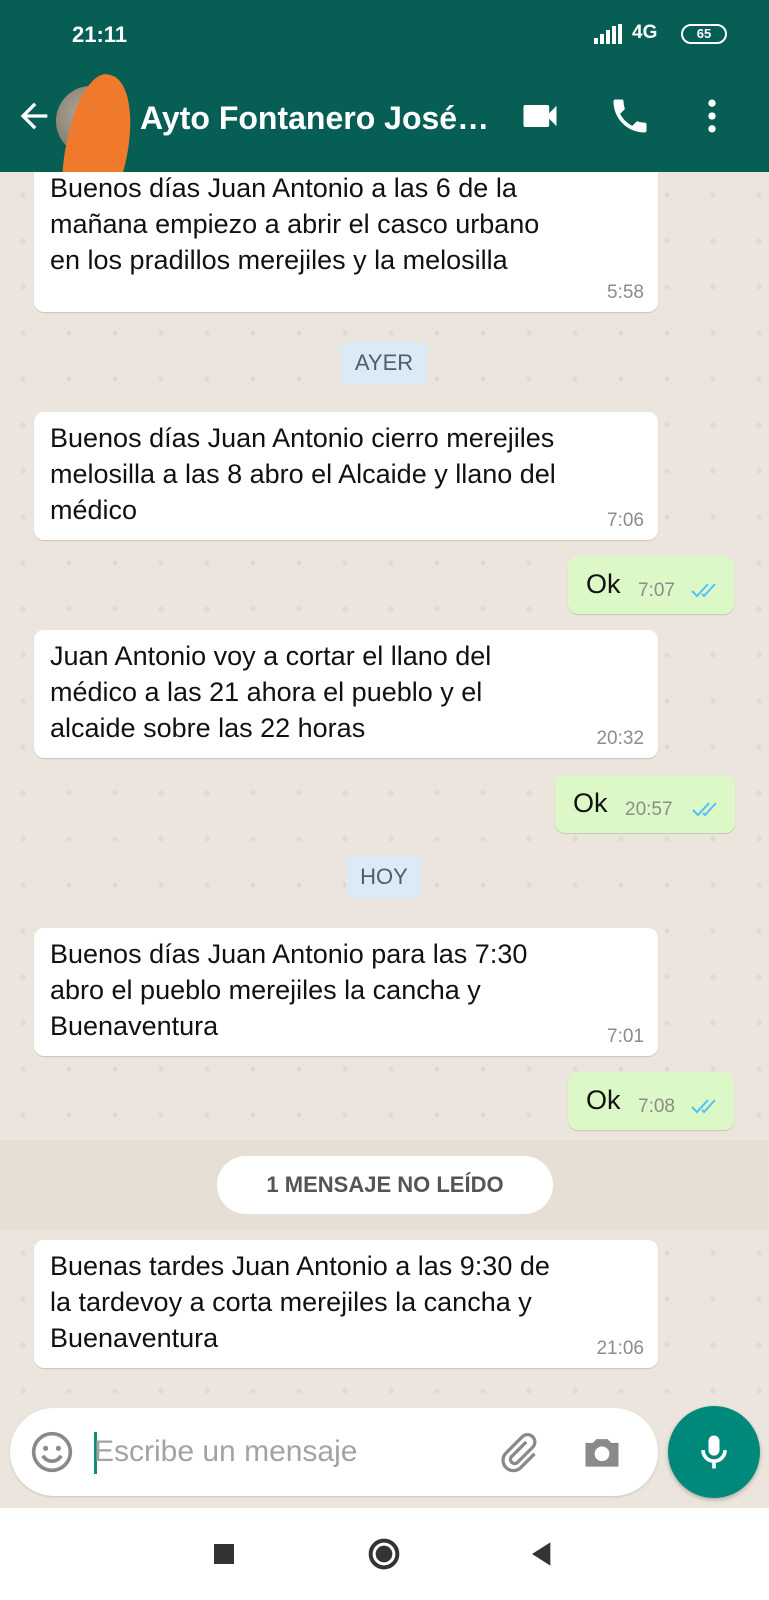  I want to click on message-time: 7:01, so click(625, 1036).